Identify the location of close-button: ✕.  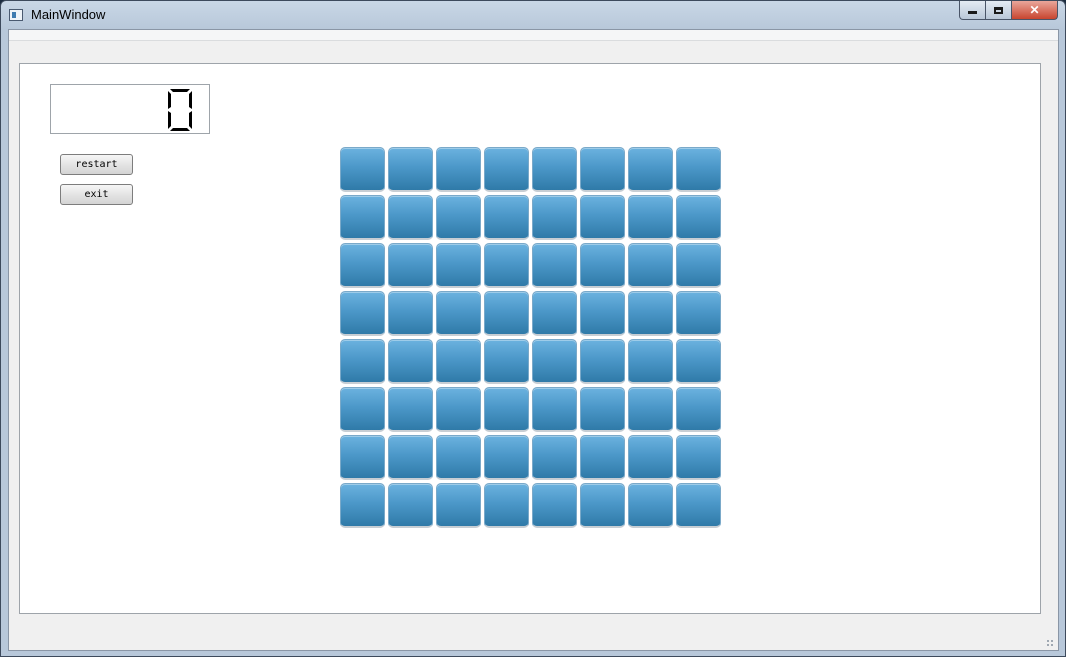
(1035, 10).